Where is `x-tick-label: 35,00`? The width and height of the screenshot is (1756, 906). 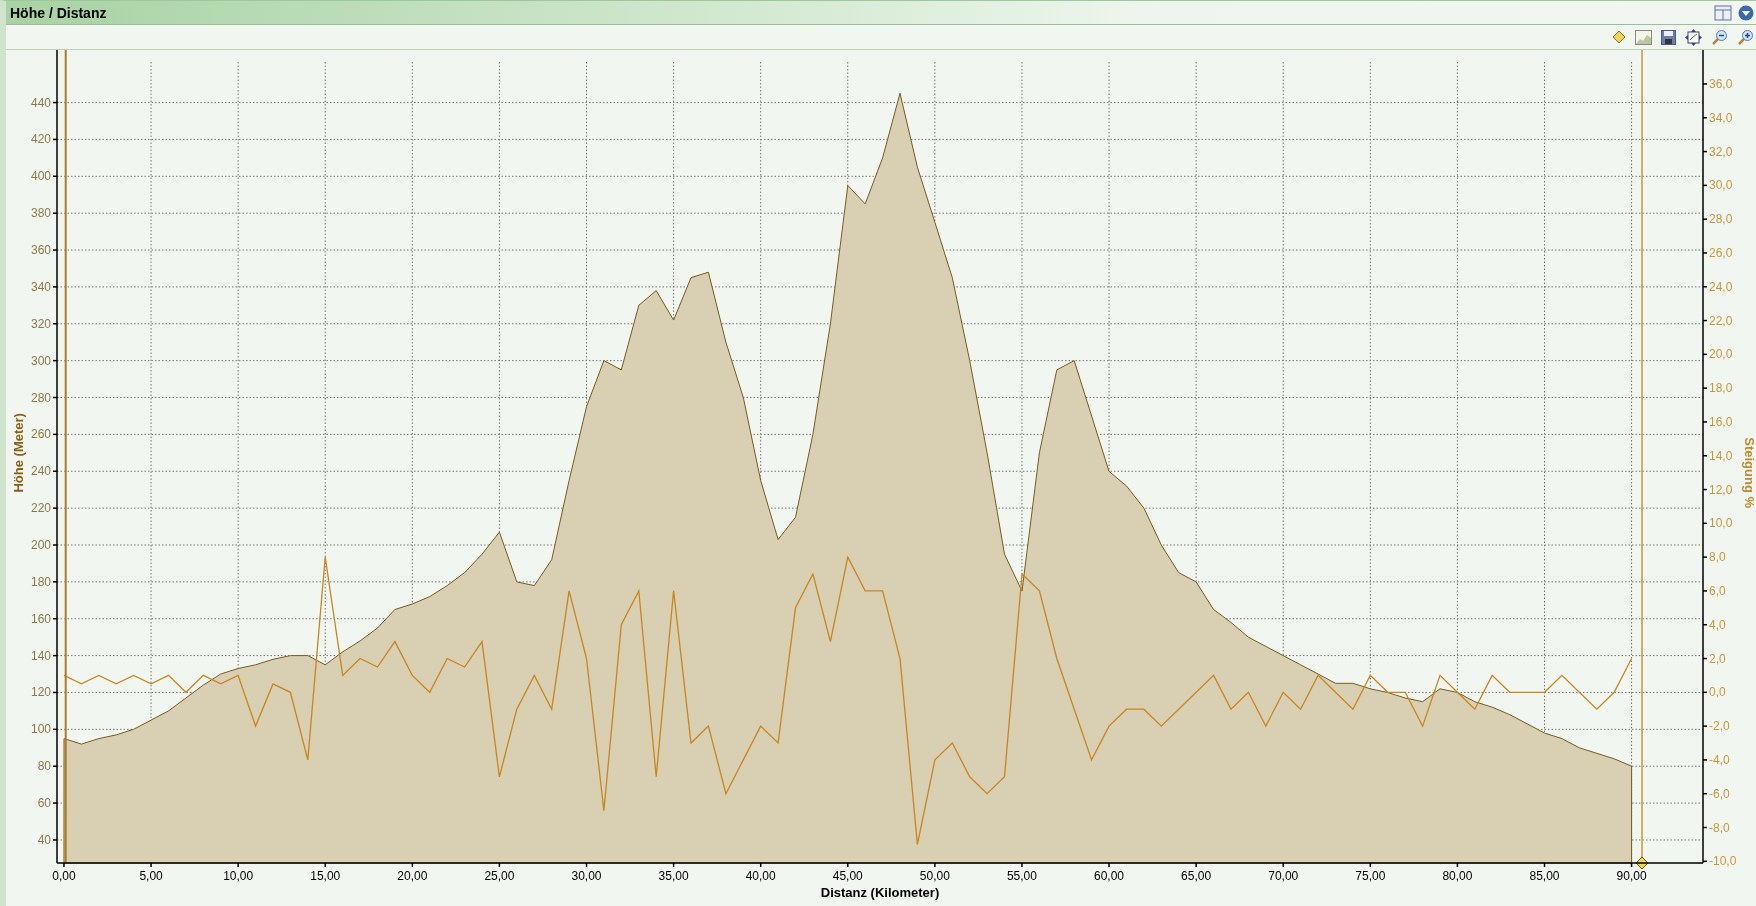
x-tick-label: 35,00 is located at coordinates (673, 876).